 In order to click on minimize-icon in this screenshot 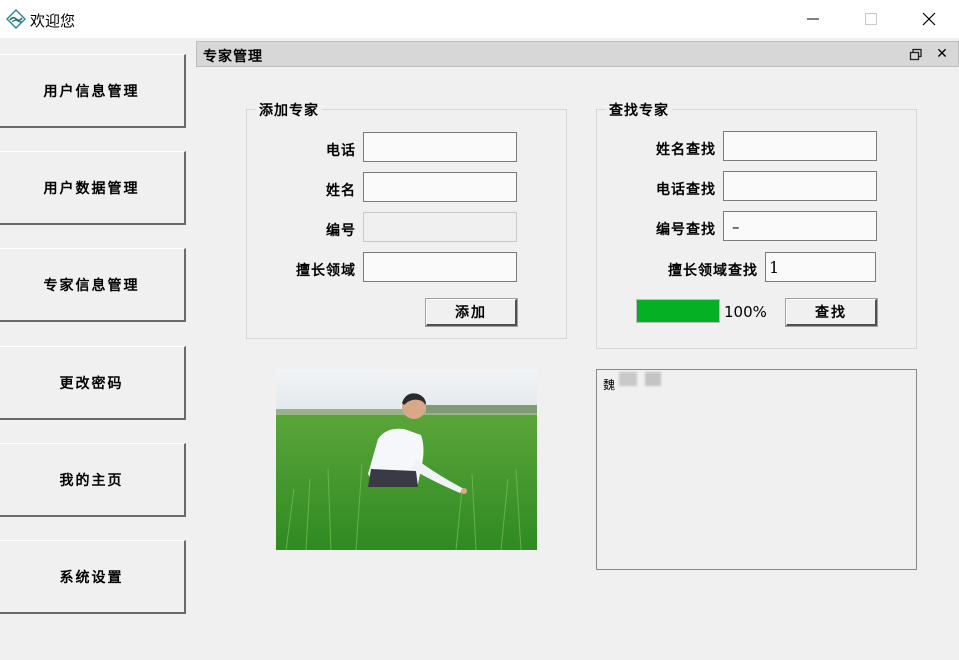, I will do `click(813, 19)`.